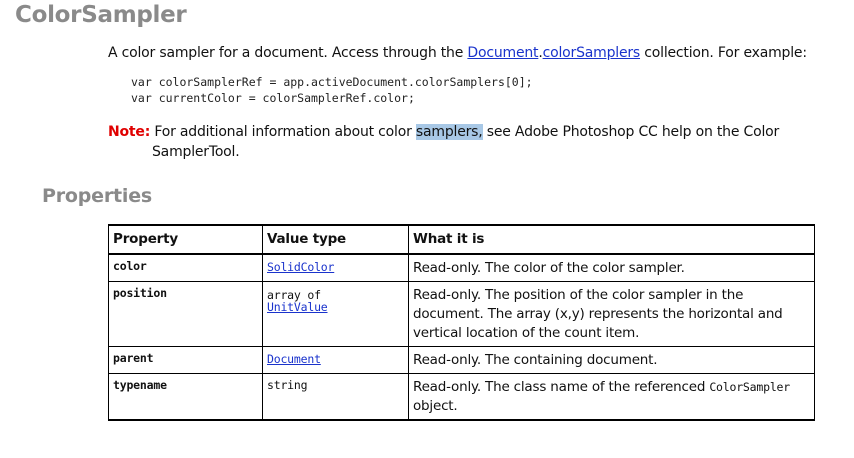 The image size is (854, 458). I want to click on note-text-before: For additional information about color, so click(283, 132).